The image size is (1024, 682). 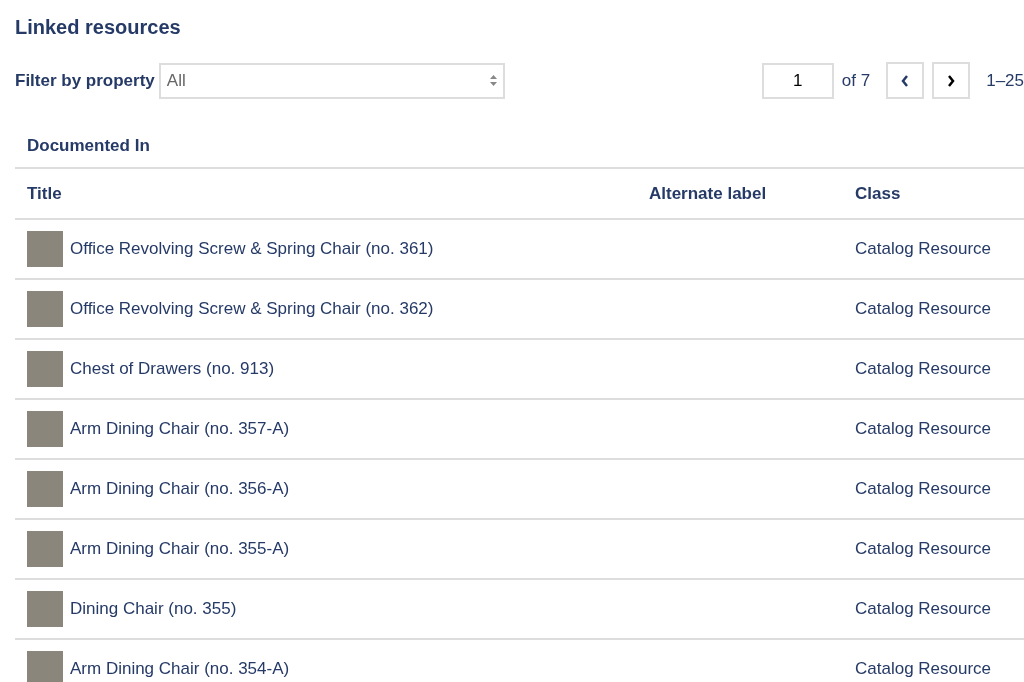 I want to click on select-arrows-icon, so click(x=493, y=80).